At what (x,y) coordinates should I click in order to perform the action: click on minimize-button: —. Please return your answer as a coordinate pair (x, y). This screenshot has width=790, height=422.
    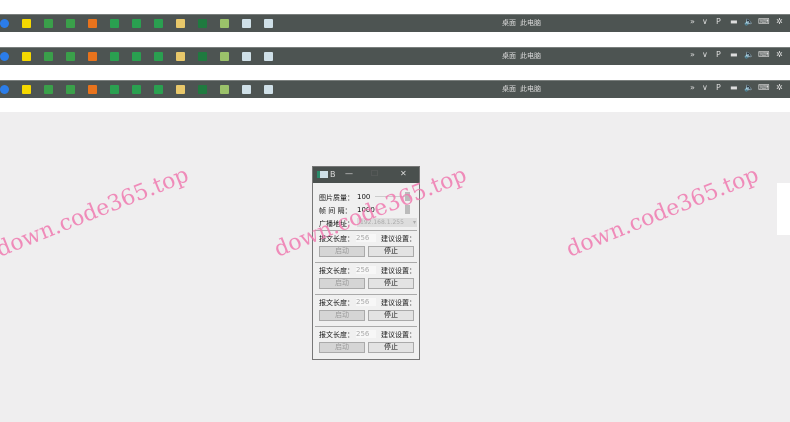
    Looking at the image, I should click on (349, 173).